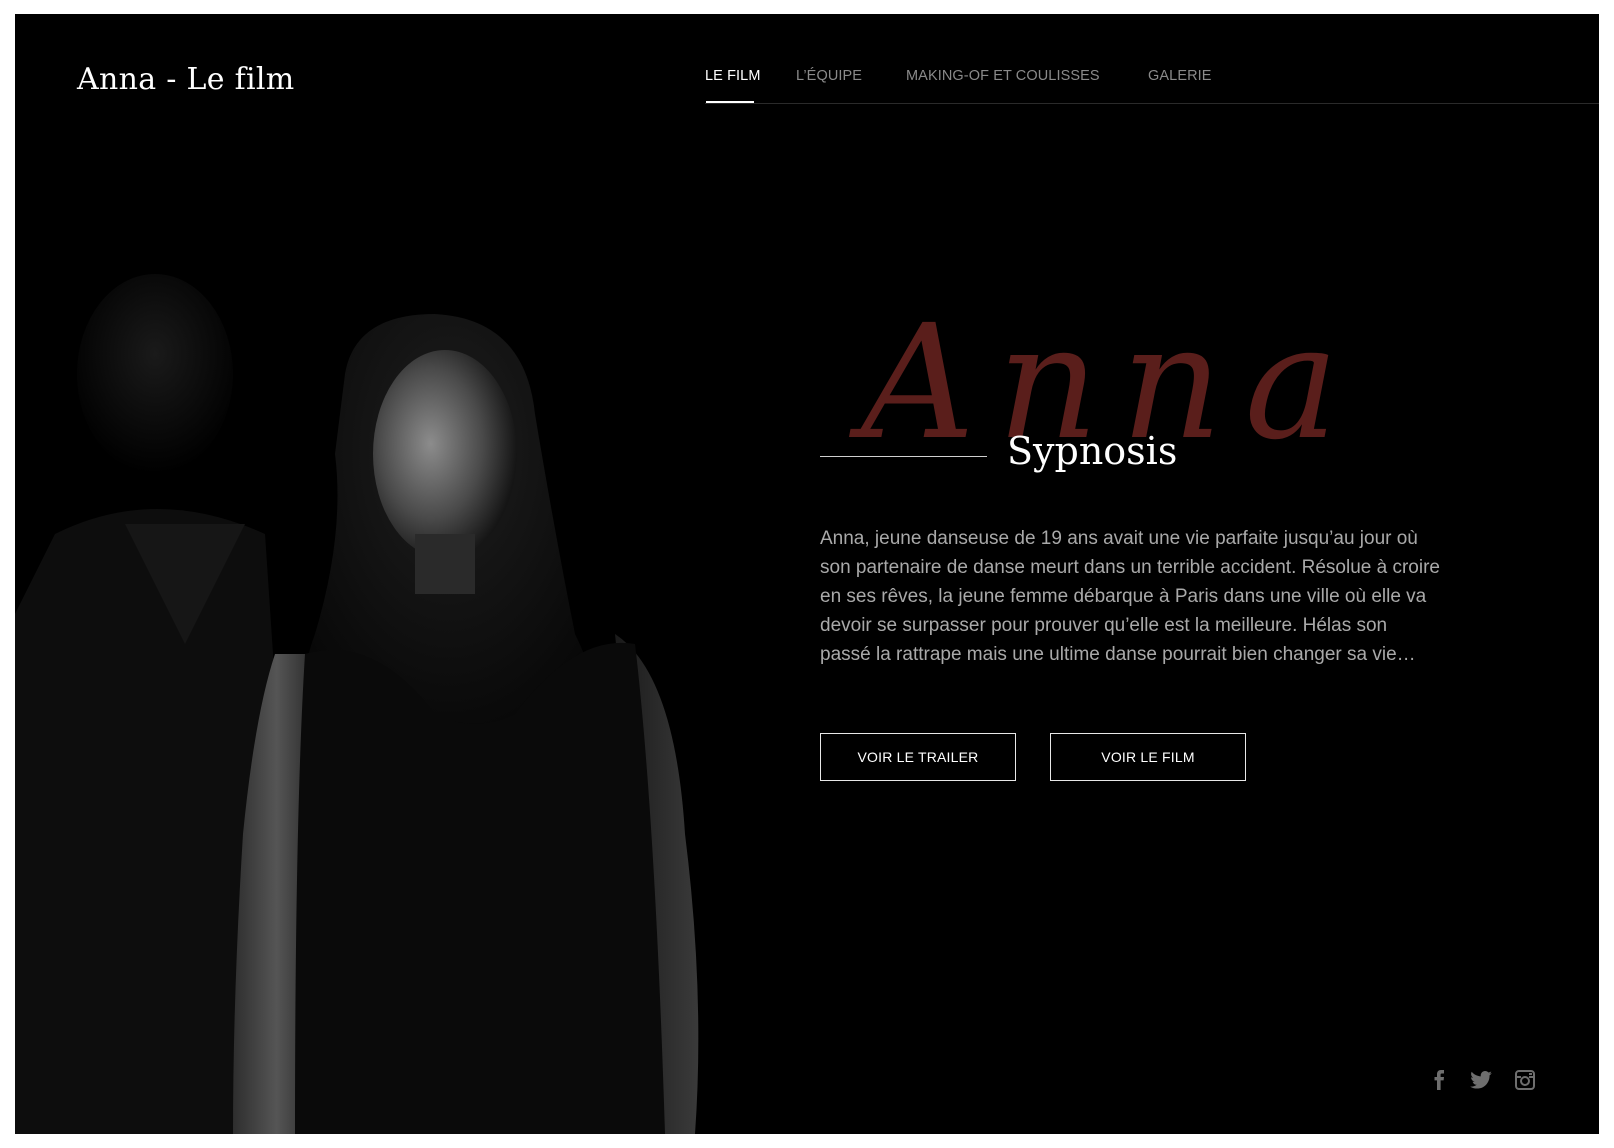 Image resolution: width=1614 pixels, height=1148 pixels. I want to click on button-label: VOIR LE FILM, so click(1148, 757).